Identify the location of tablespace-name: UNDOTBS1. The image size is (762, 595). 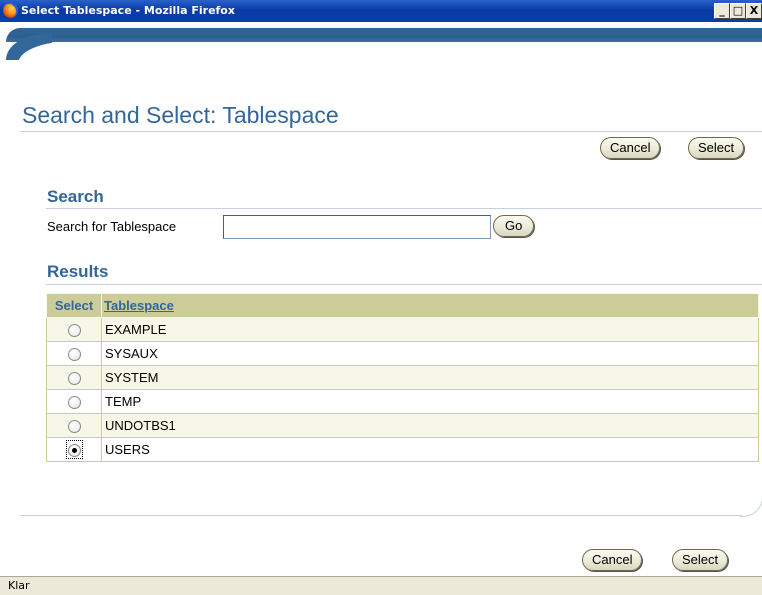
(430, 425).